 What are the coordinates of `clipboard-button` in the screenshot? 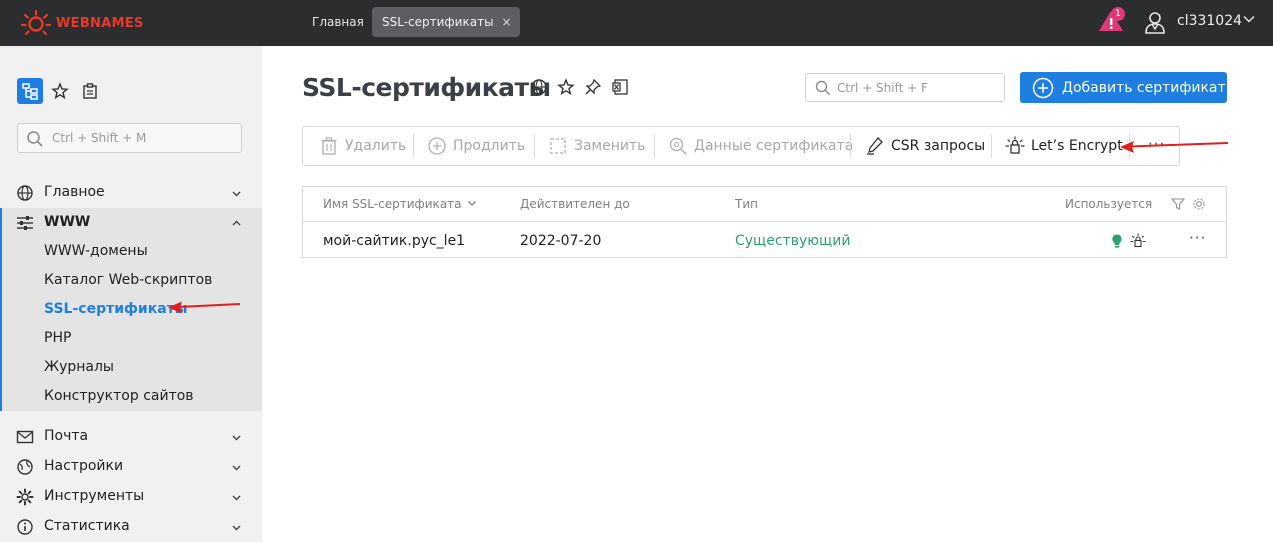 It's located at (90, 91).